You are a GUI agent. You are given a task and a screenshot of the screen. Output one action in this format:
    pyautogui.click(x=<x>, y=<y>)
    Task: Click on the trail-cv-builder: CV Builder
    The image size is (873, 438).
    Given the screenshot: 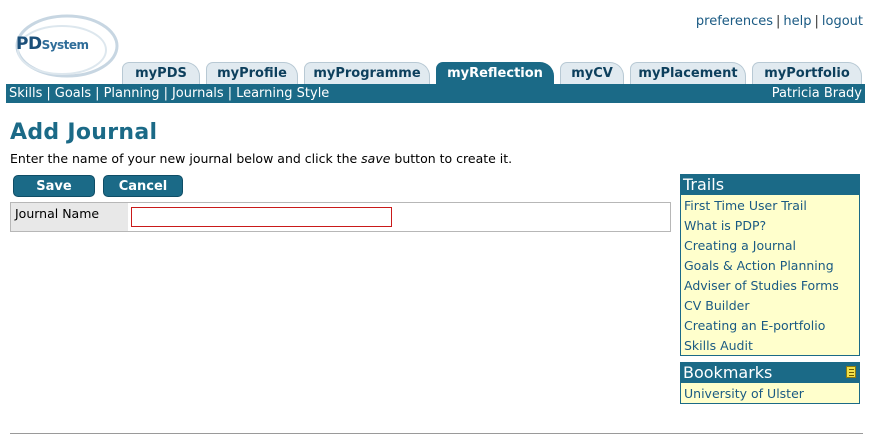 What is the action you would take?
    pyautogui.click(x=770, y=307)
    